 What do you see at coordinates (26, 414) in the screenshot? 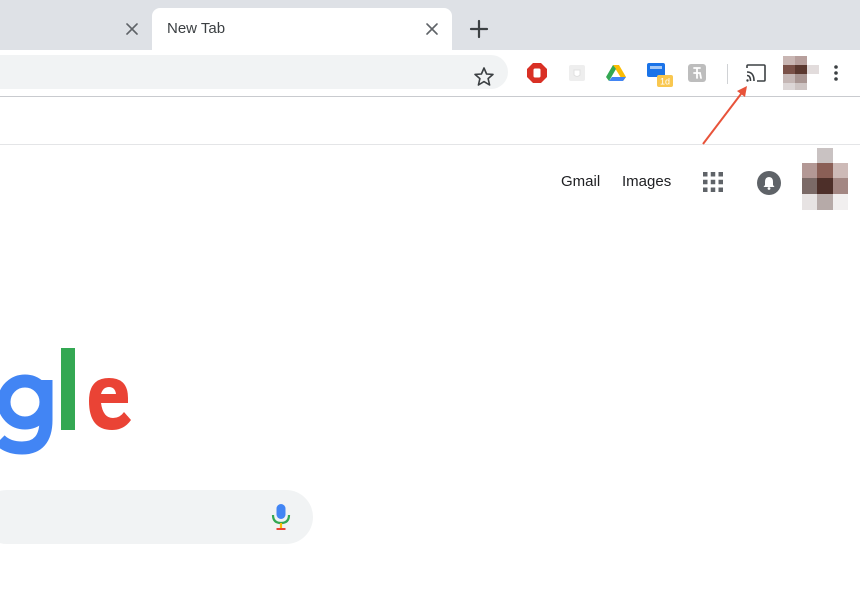
I see `logo-letter-g` at bounding box center [26, 414].